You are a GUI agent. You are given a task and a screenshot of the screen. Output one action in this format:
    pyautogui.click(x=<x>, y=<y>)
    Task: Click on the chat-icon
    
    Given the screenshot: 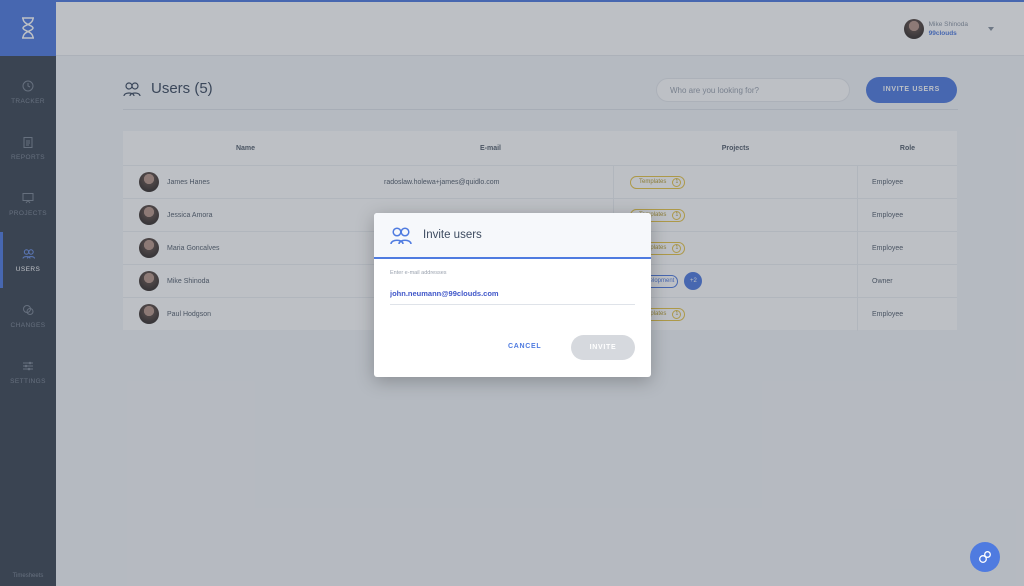 What is the action you would take?
    pyautogui.click(x=985, y=557)
    